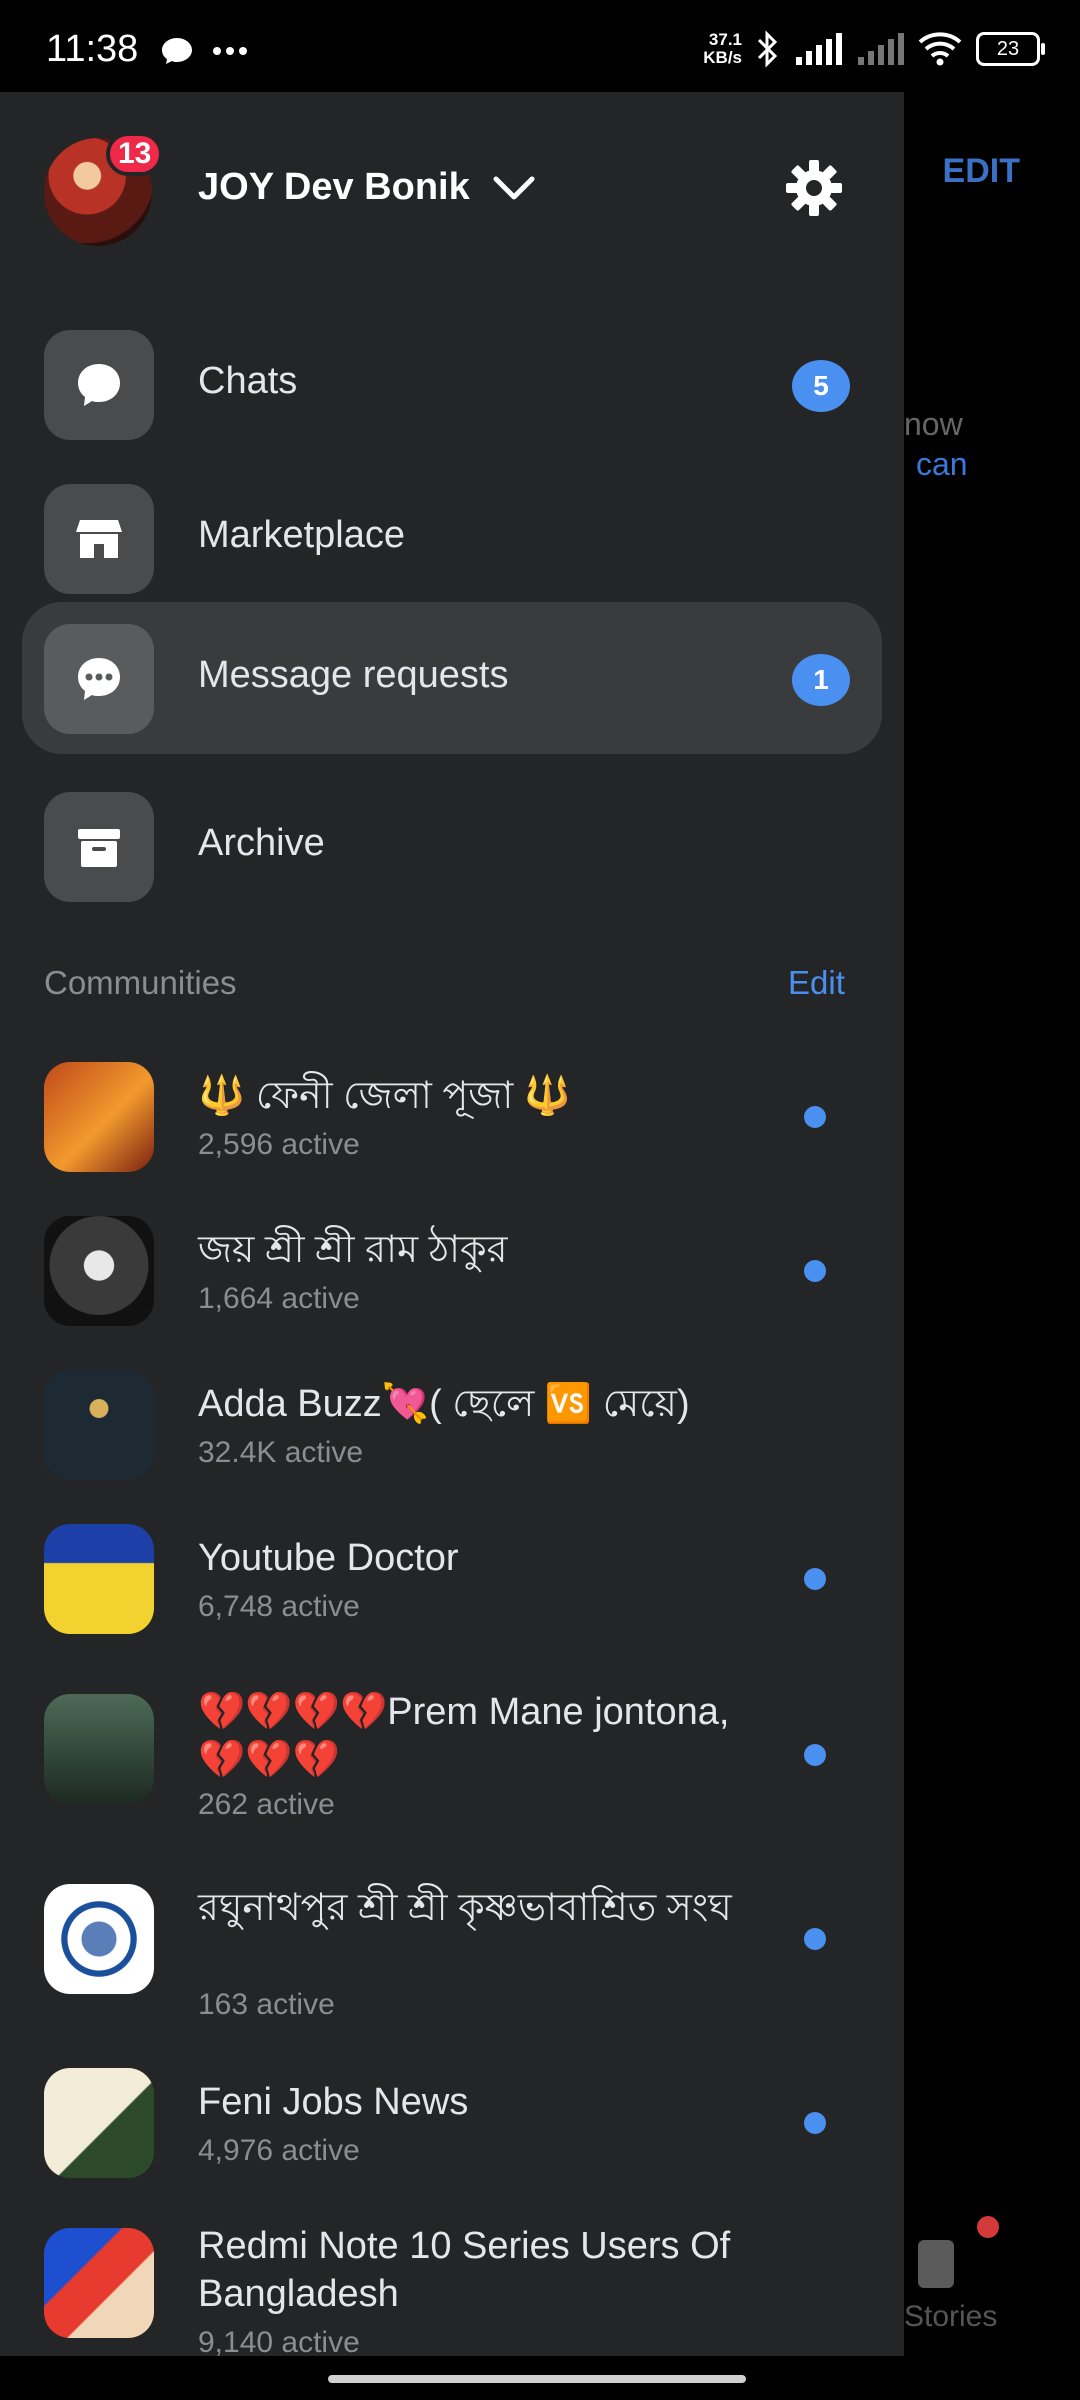 The image size is (1080, 2400). What do you see at coordinates (99, 679) in the screenshot?
I see `message-request-icon` at bounding box center [99, 679].